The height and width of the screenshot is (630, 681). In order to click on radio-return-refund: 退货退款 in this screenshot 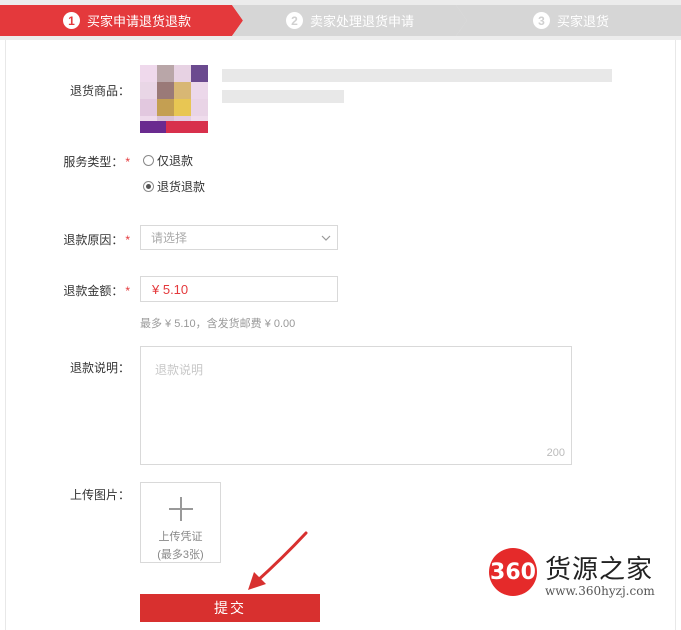, I will do `click(174, 186)`.